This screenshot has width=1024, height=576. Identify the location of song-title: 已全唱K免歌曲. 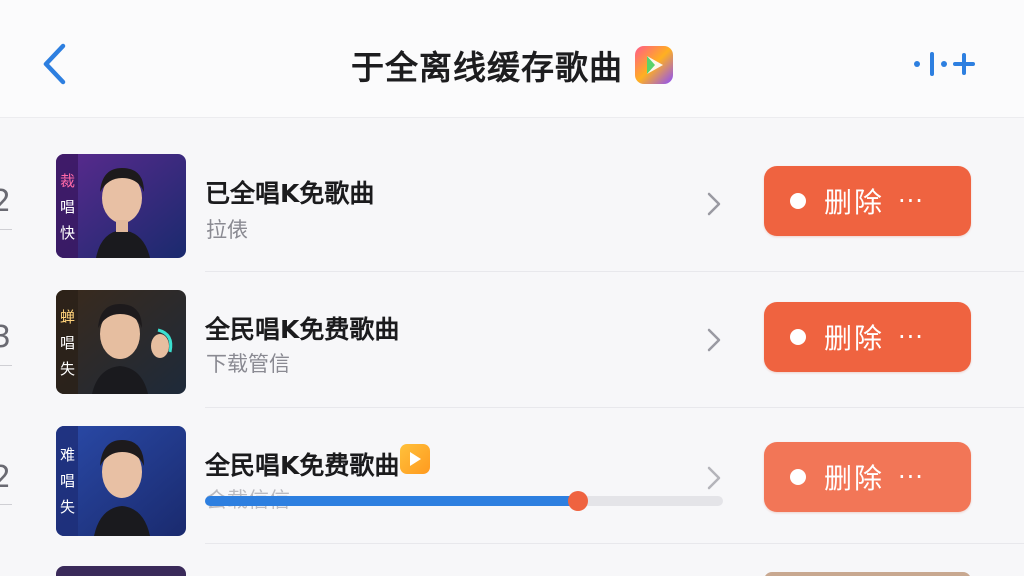
(290, 193).